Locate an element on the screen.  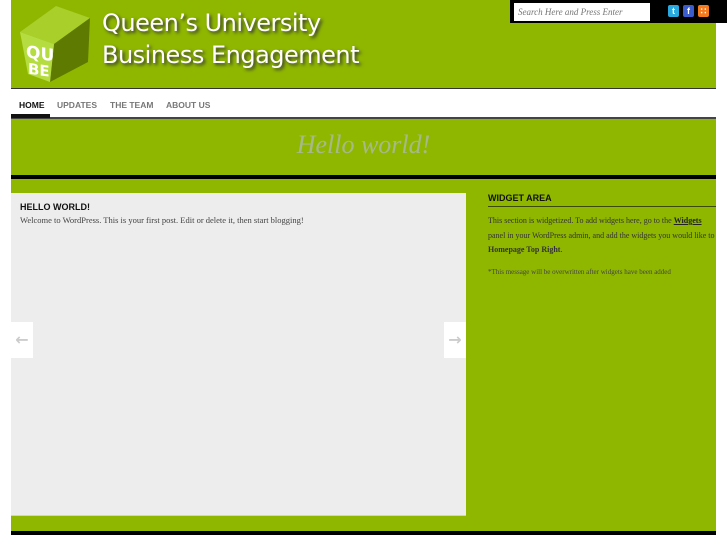
post-title: HELLO WORLD! is located at coordinates (55, 207).